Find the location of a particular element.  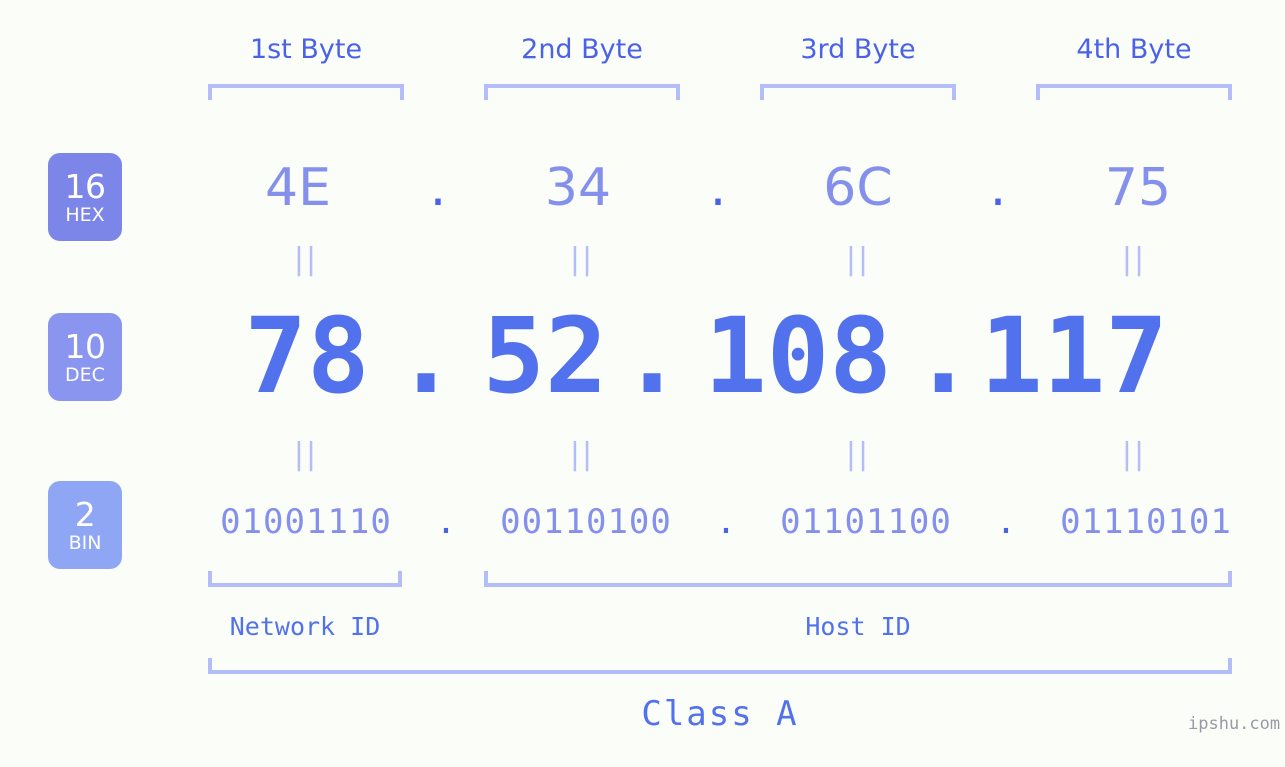

class-bracket is located at coordinates (720, 666).